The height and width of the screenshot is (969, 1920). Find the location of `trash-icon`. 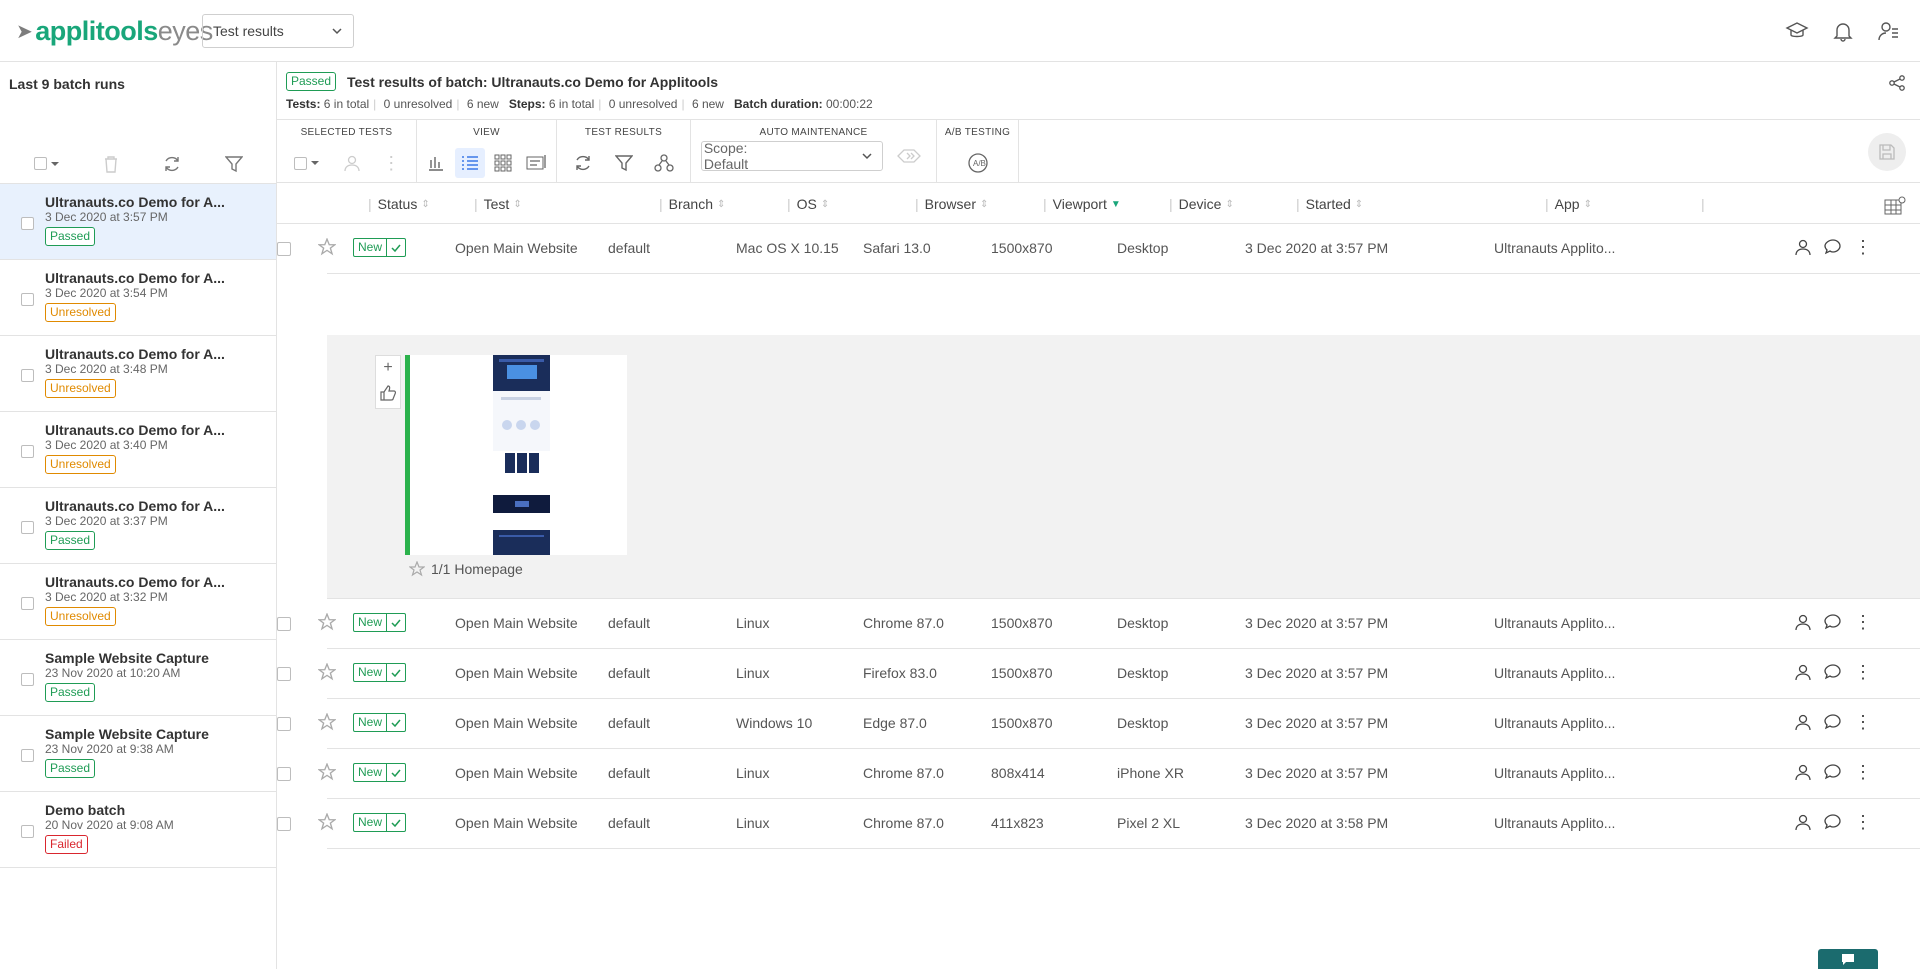

trash-icon is located at coordinates (111, 164).